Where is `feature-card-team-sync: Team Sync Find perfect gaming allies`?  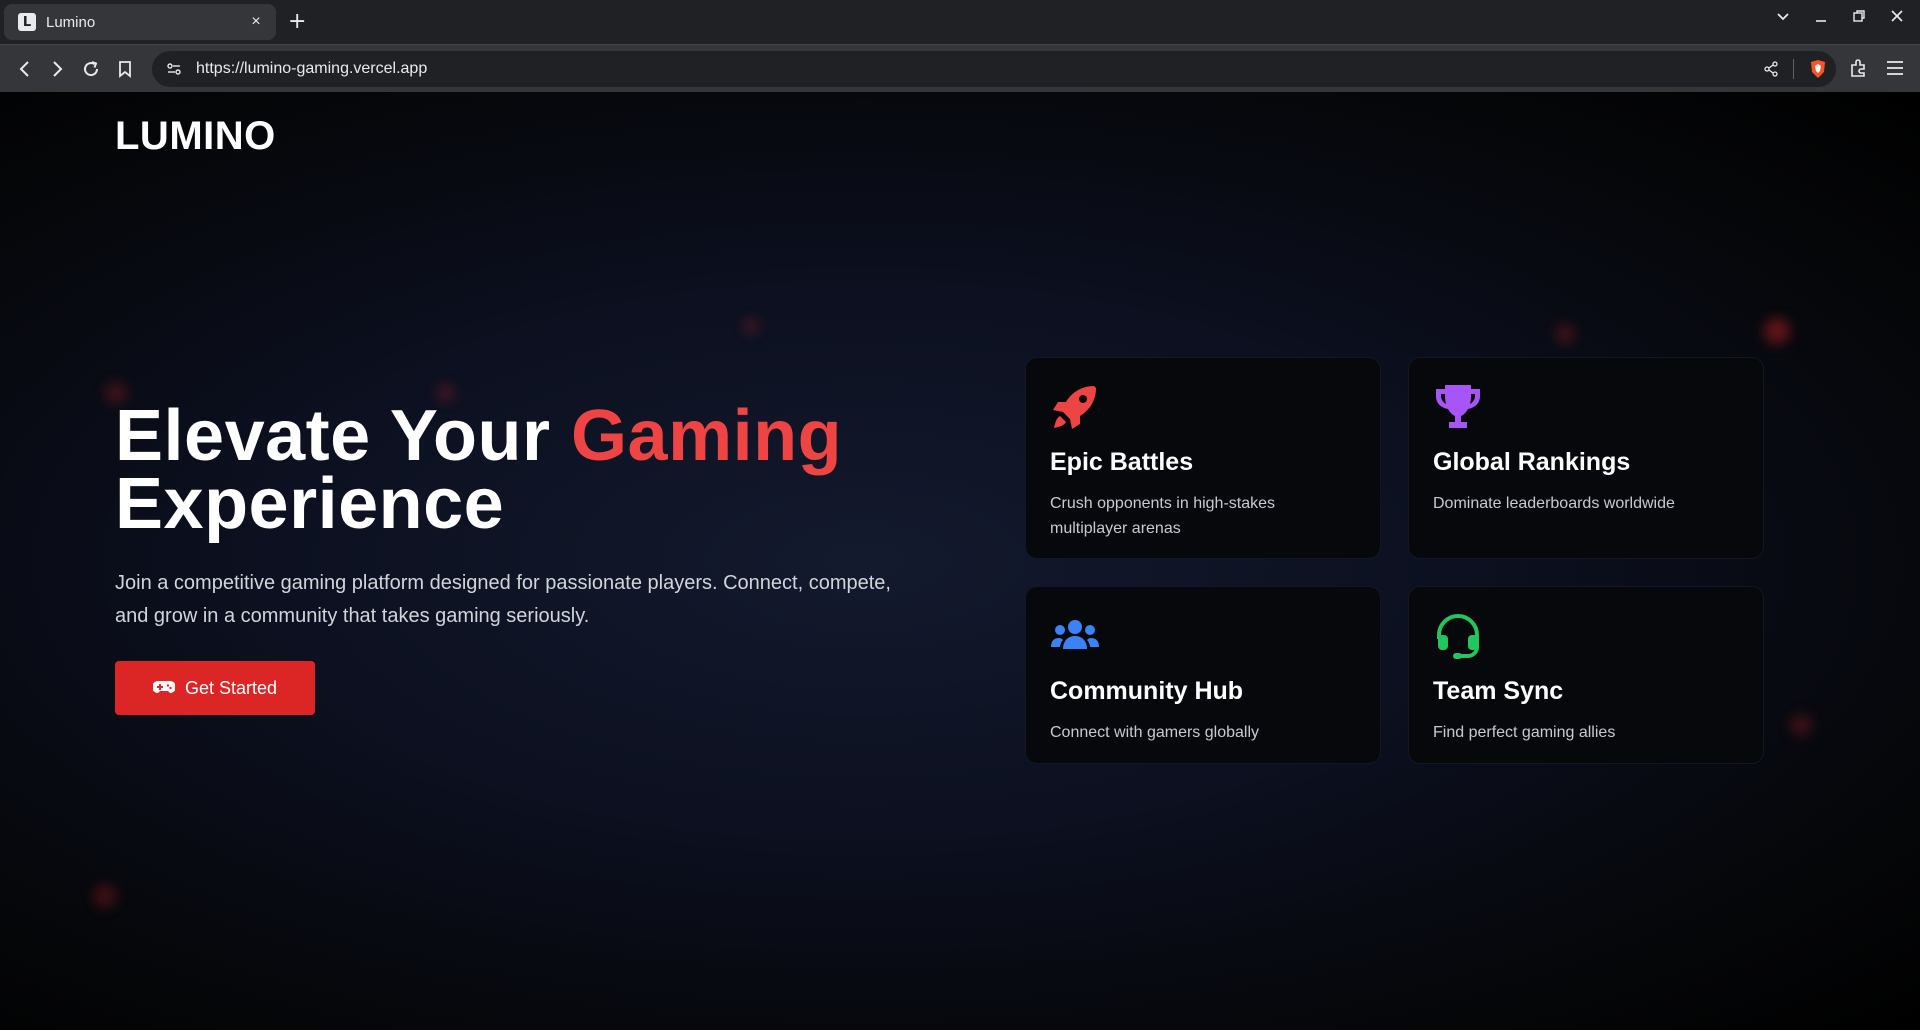
feature-card-team-sync: Team Sync Find perfect gaming allies is located at coordinates (1586, 675).